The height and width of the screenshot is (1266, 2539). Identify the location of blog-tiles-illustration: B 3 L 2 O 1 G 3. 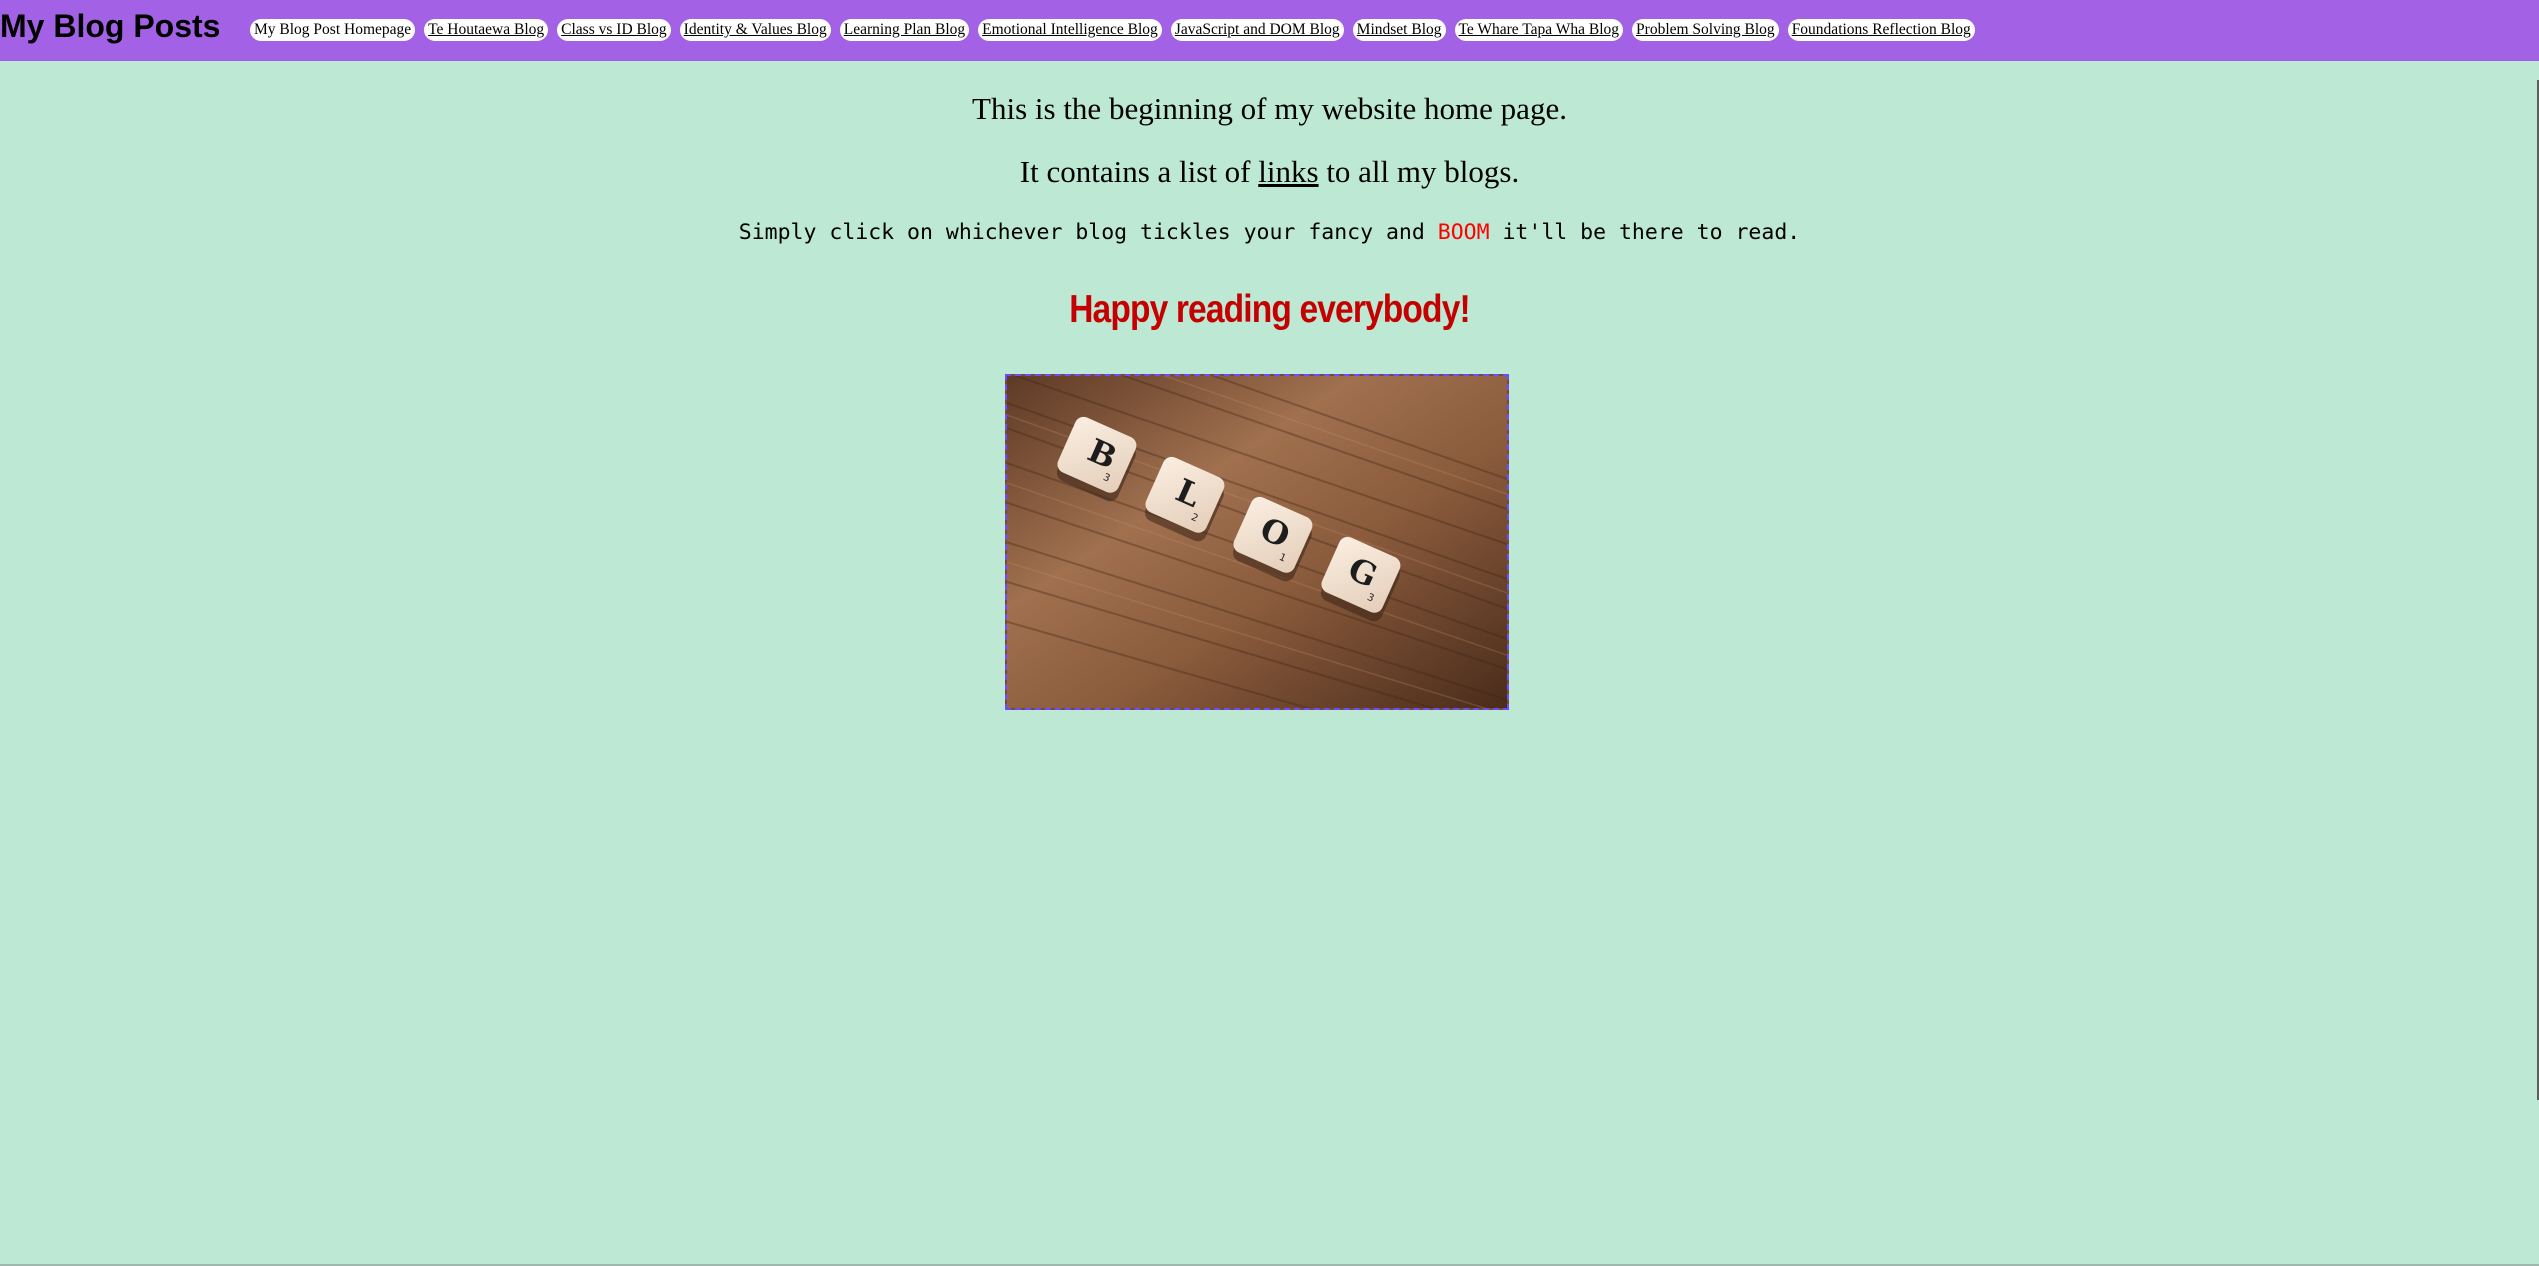
(1257, 542).